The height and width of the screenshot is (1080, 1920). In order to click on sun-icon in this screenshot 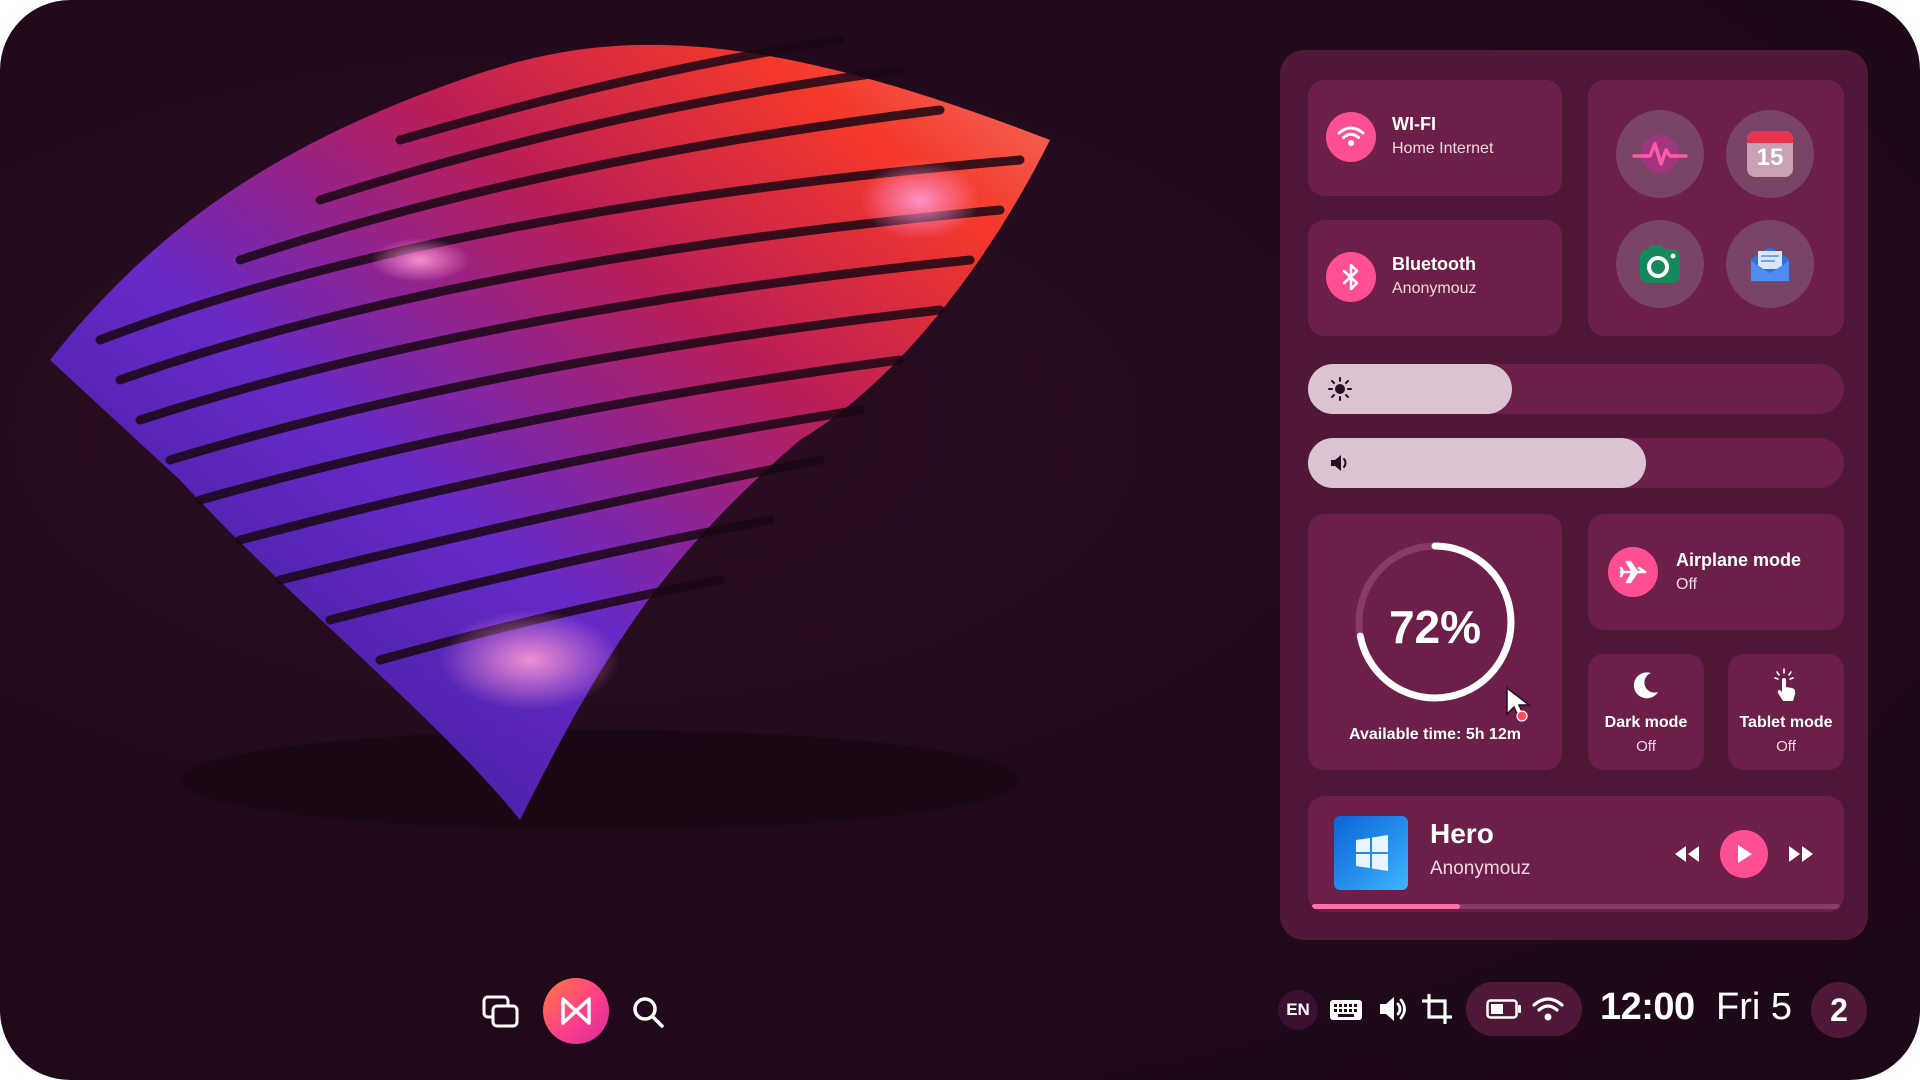, I will do `click(1340, 389)`.